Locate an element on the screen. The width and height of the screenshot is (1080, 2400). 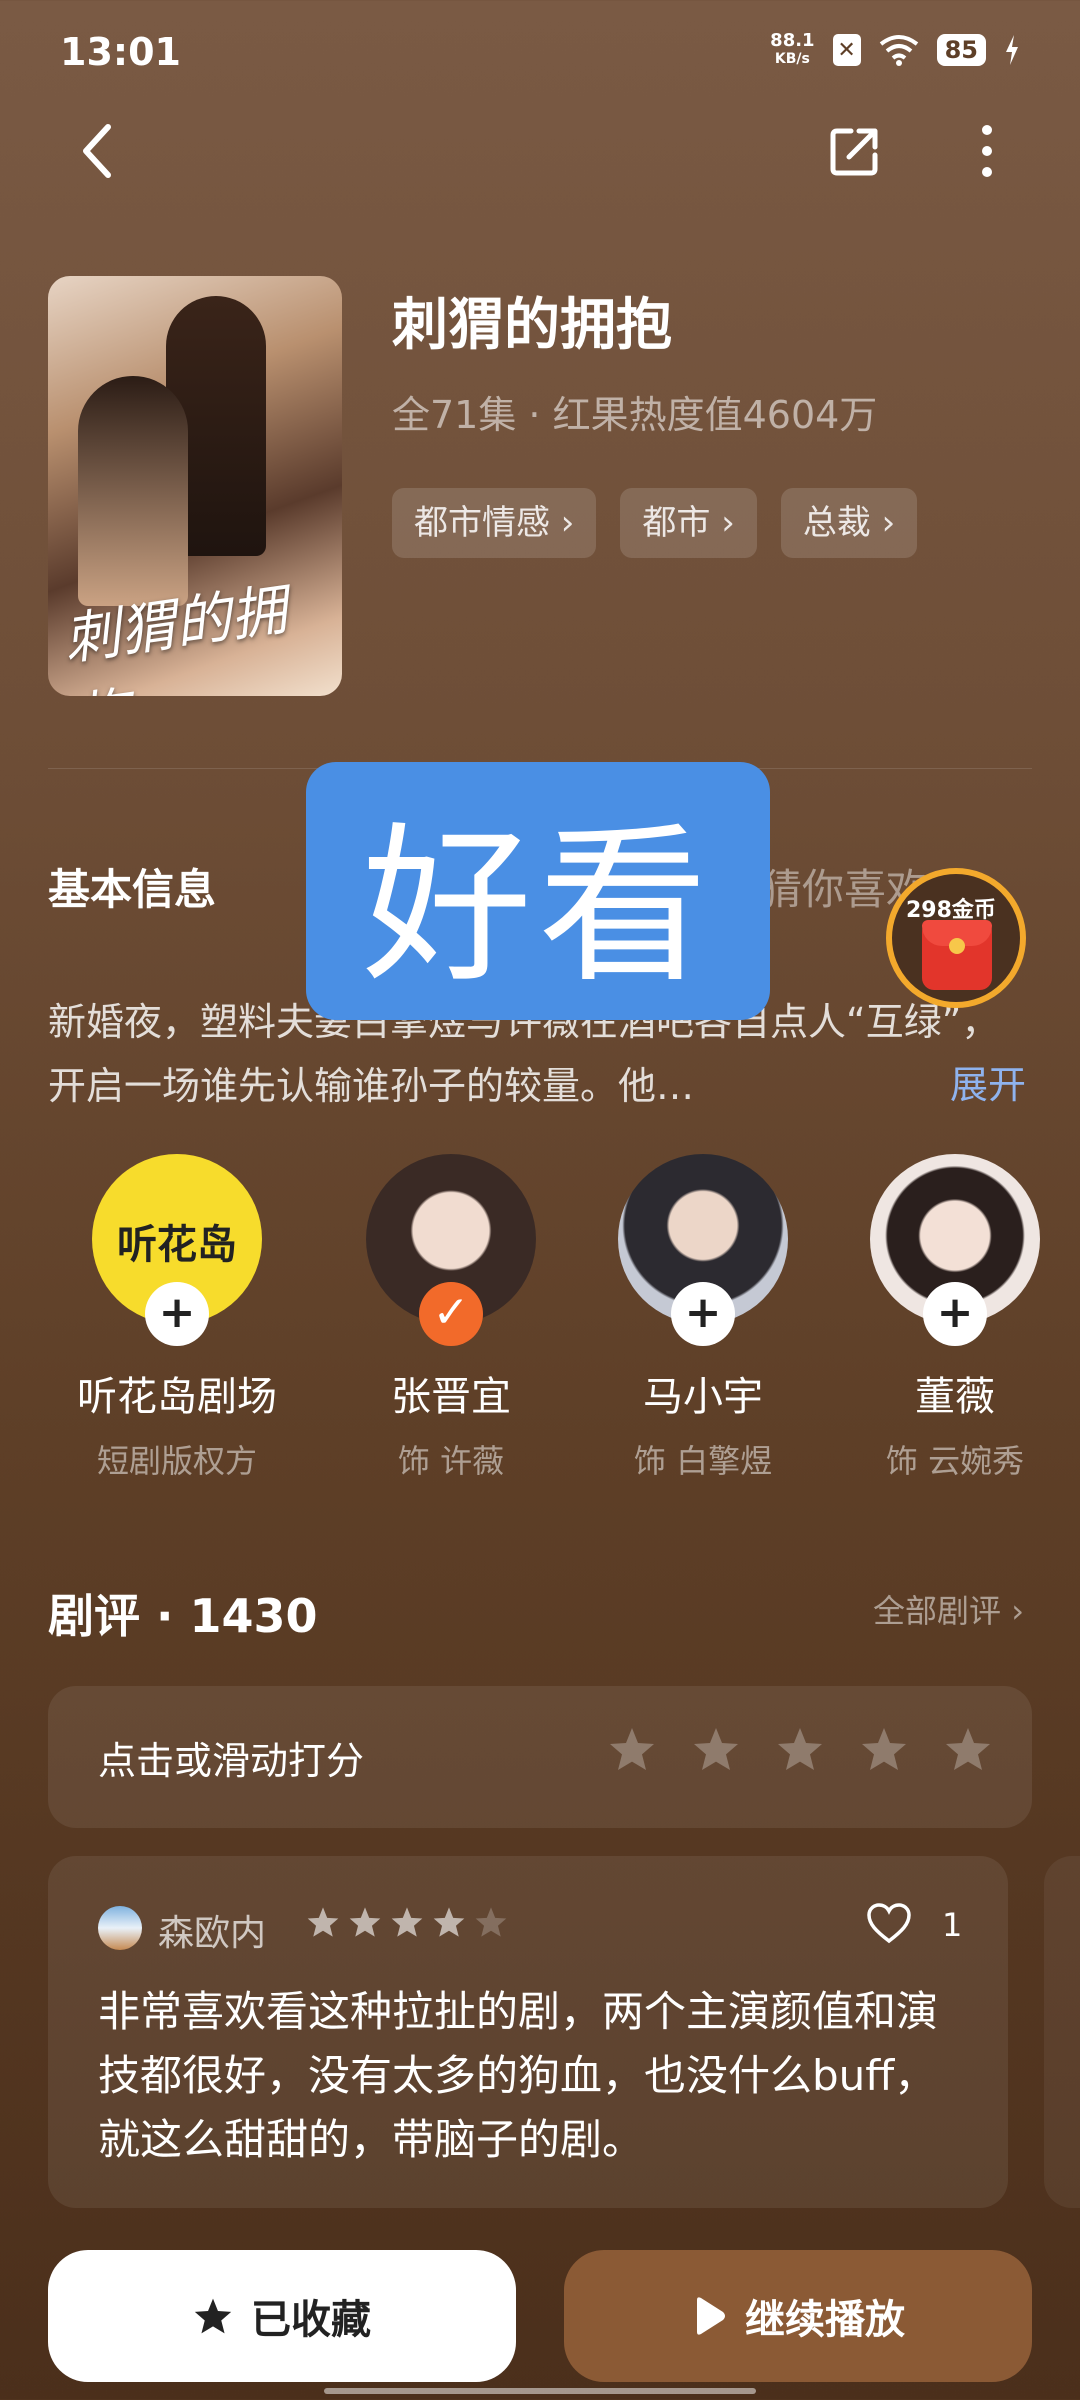
cast-name: 马小宇 is located at coordinates (703, 1397).